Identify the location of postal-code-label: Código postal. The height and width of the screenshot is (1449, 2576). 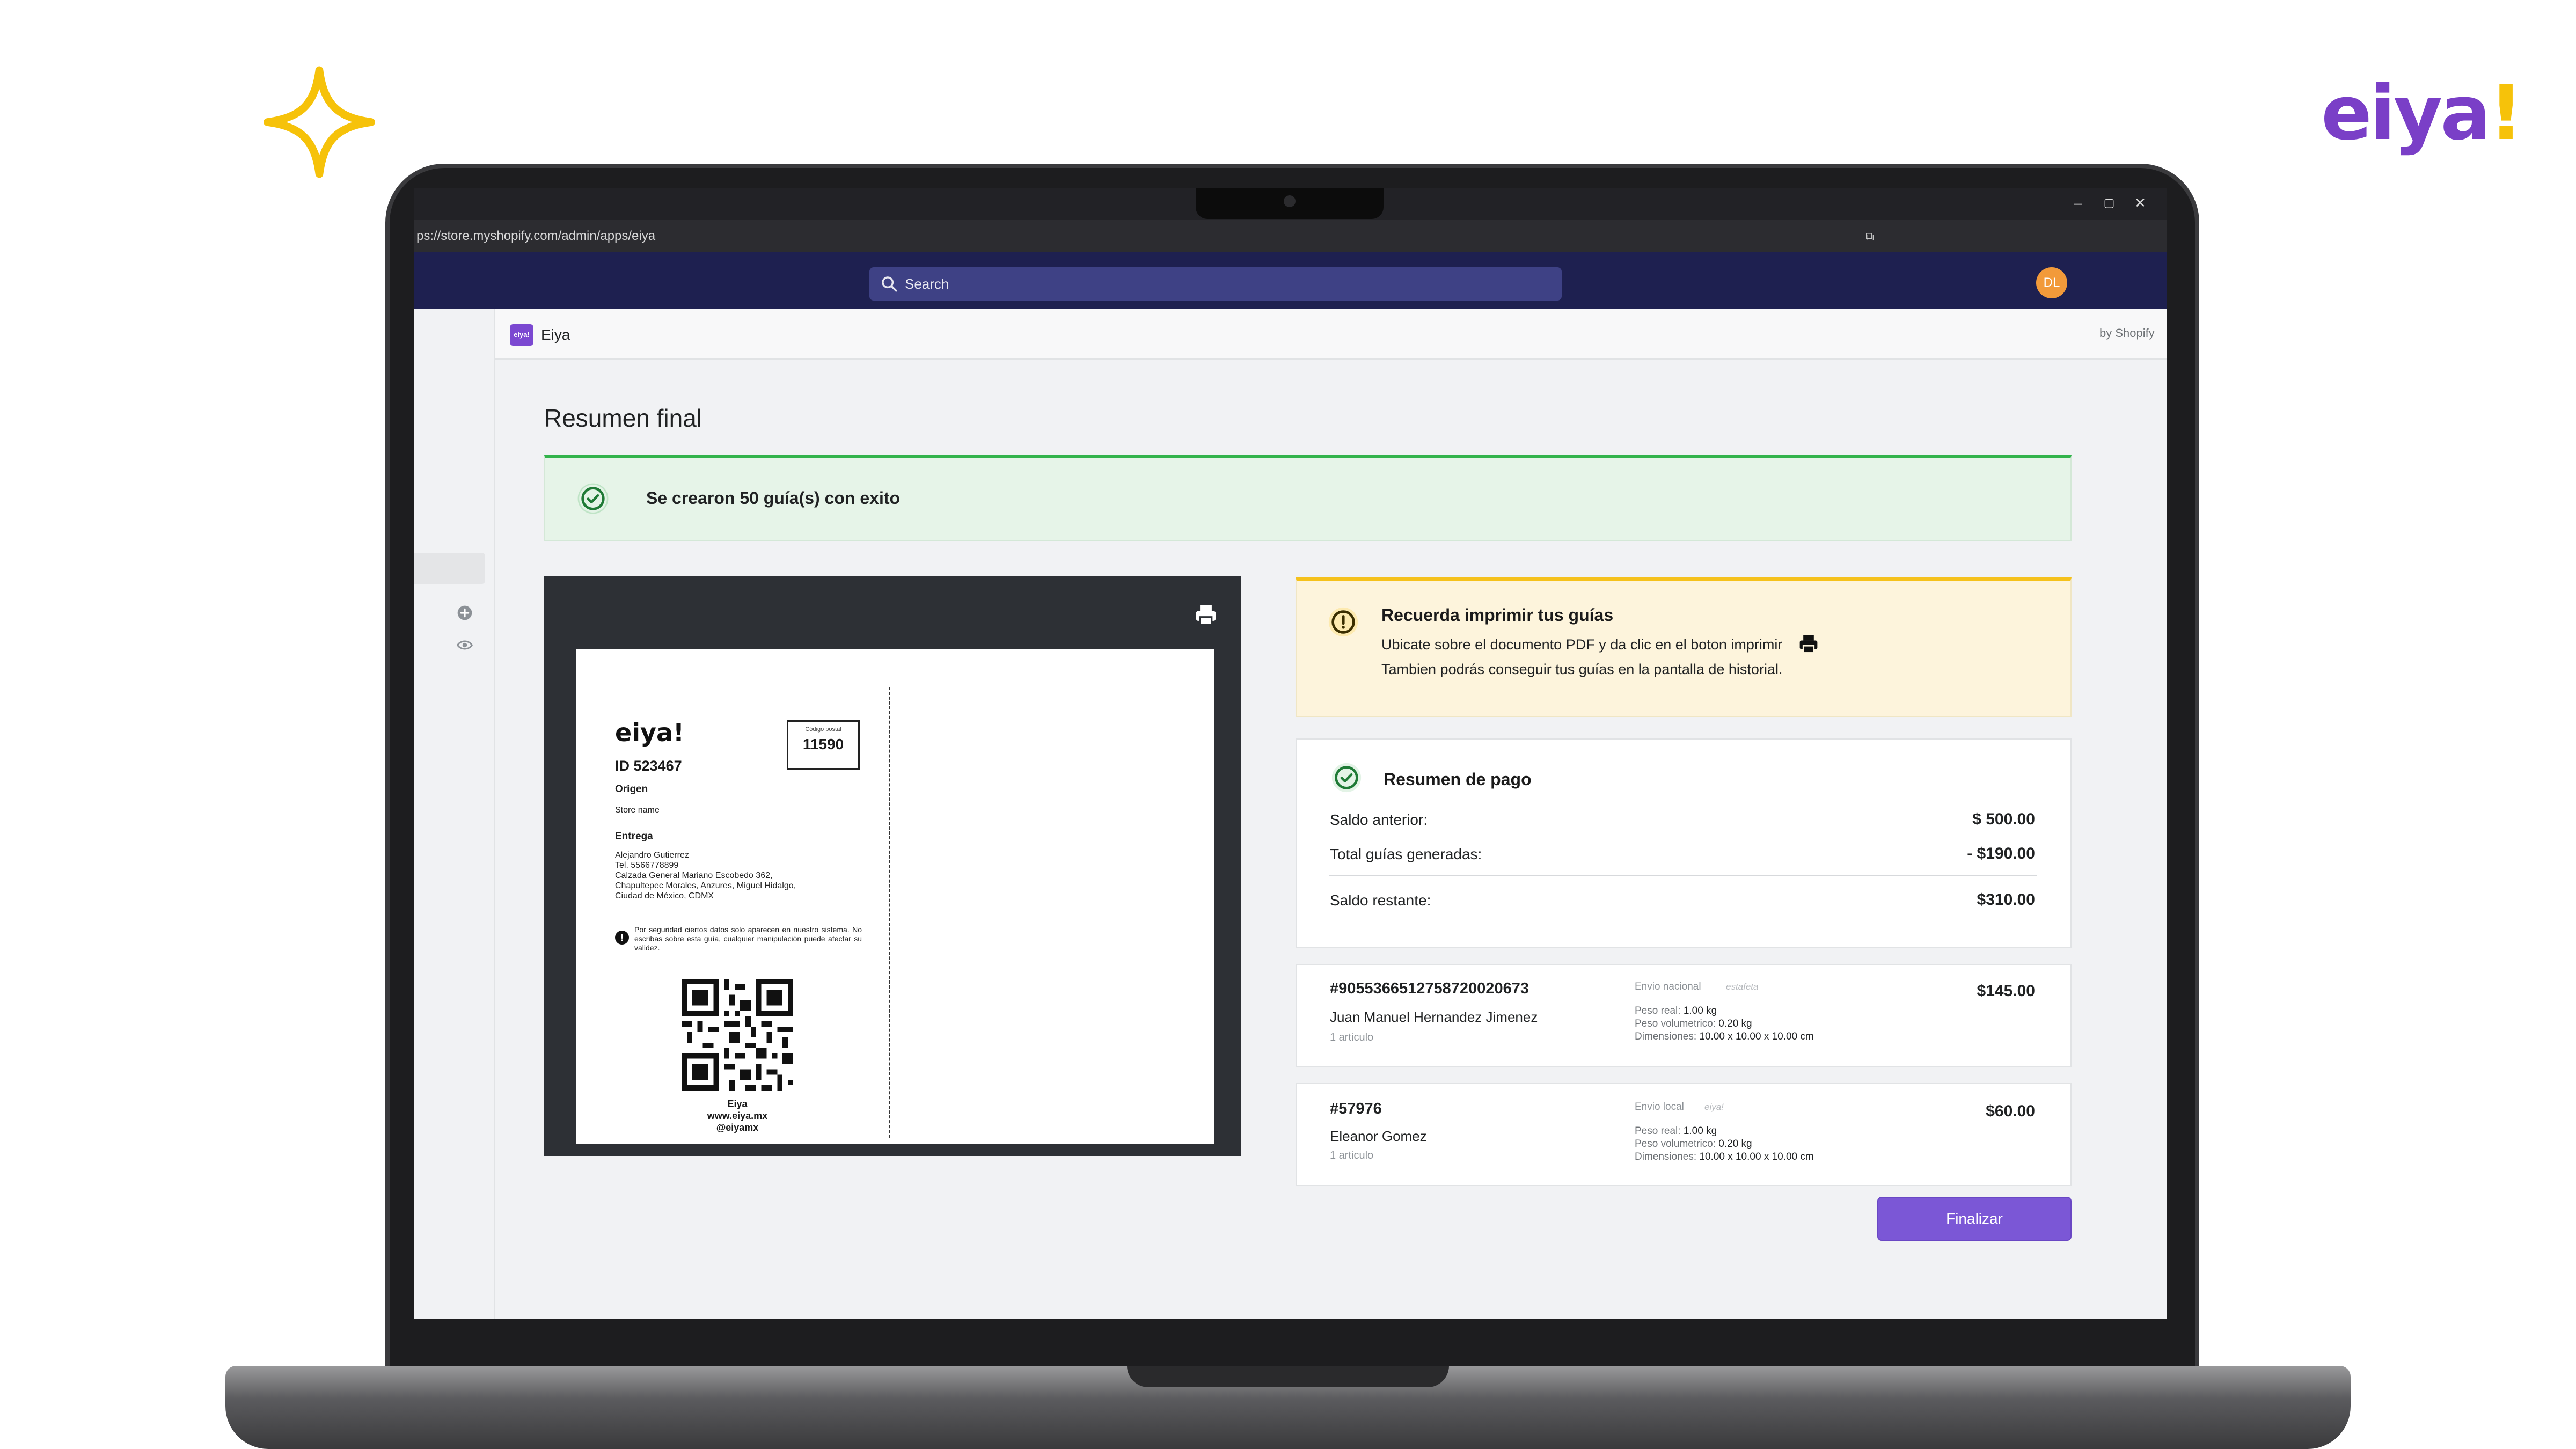
(823, 729).